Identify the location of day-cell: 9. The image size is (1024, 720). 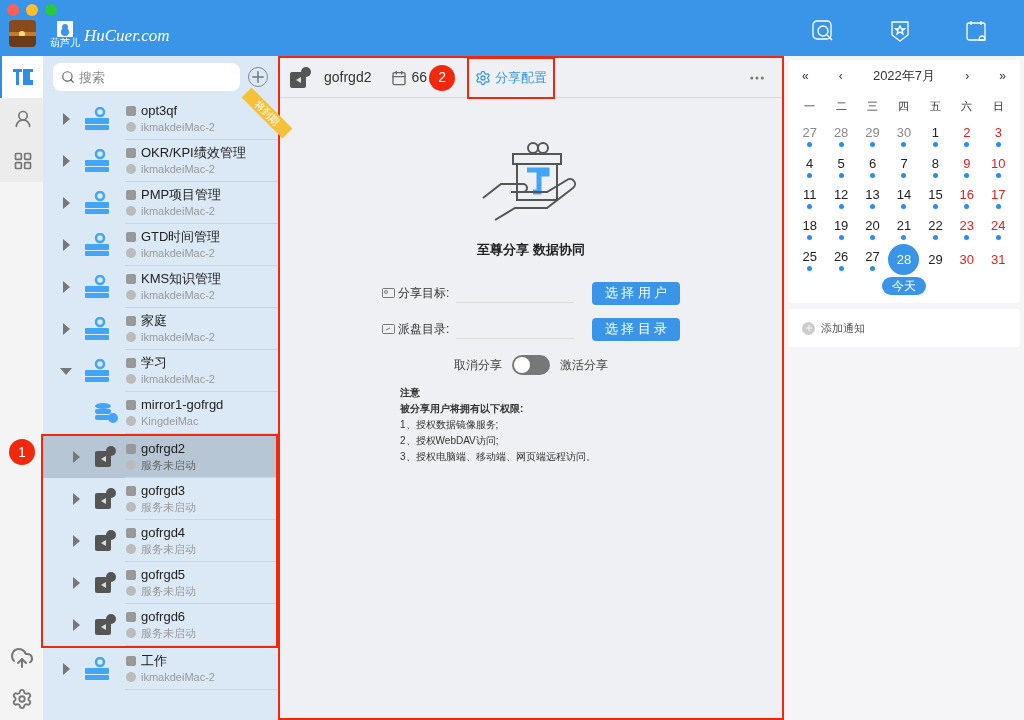
(967, 163).